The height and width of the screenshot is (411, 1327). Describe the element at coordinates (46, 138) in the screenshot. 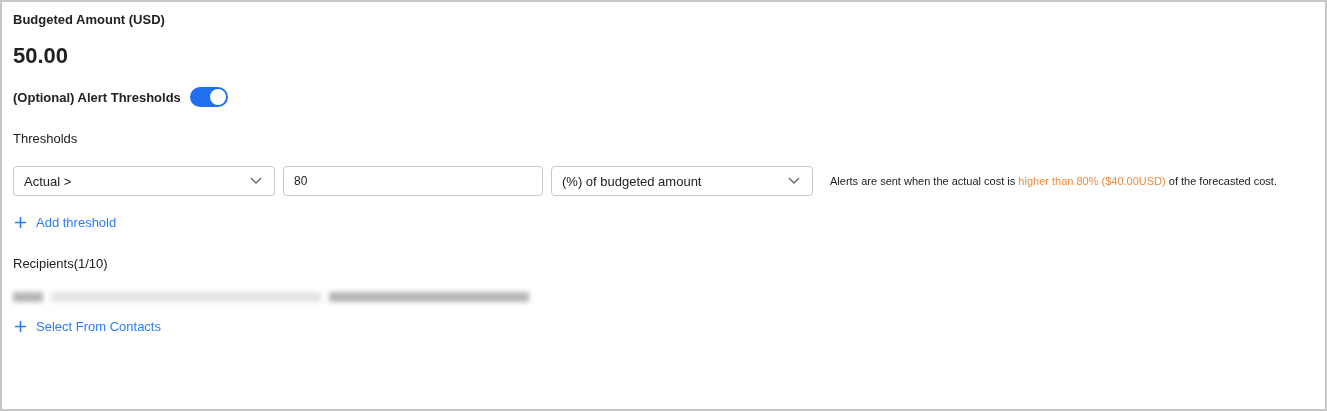

I see `thresholds-label: Thresholds` at that location.